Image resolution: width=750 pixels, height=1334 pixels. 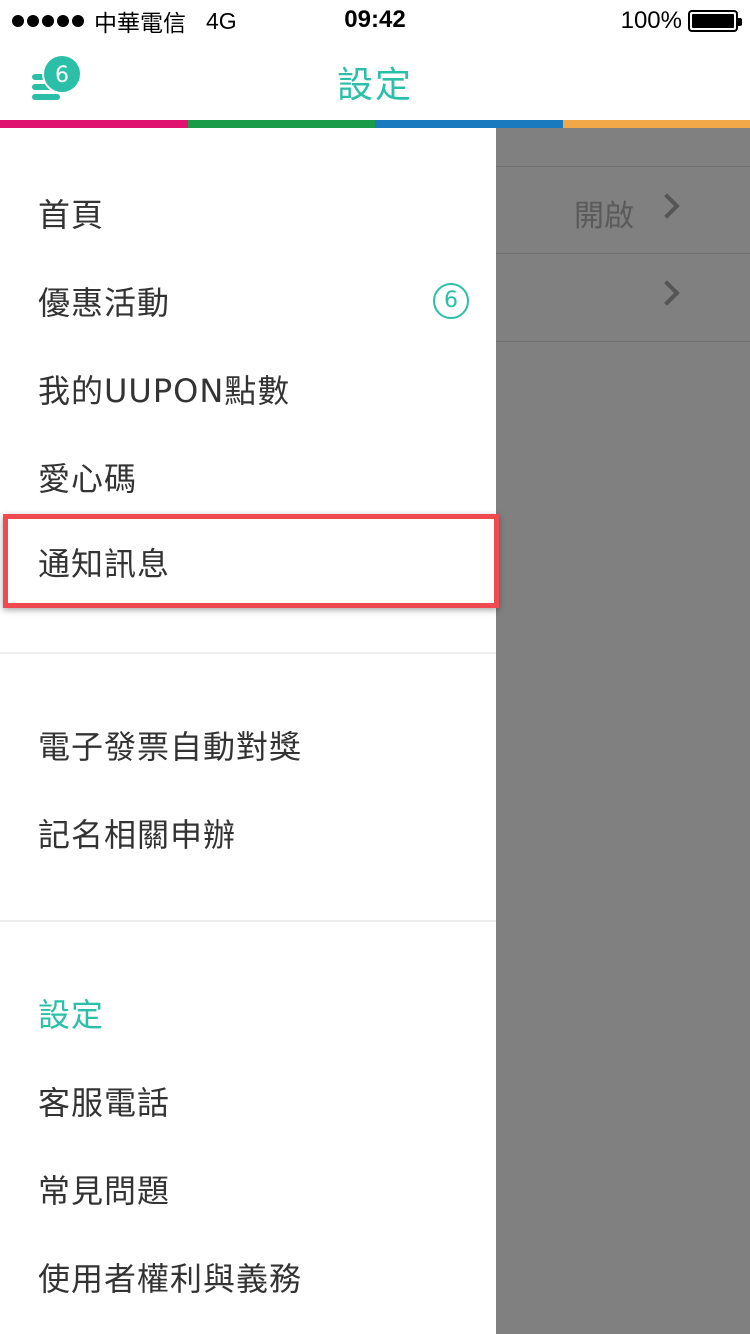 I want to click on menu-item-donation-code: 愛心碼, so click(x=248, y=476).